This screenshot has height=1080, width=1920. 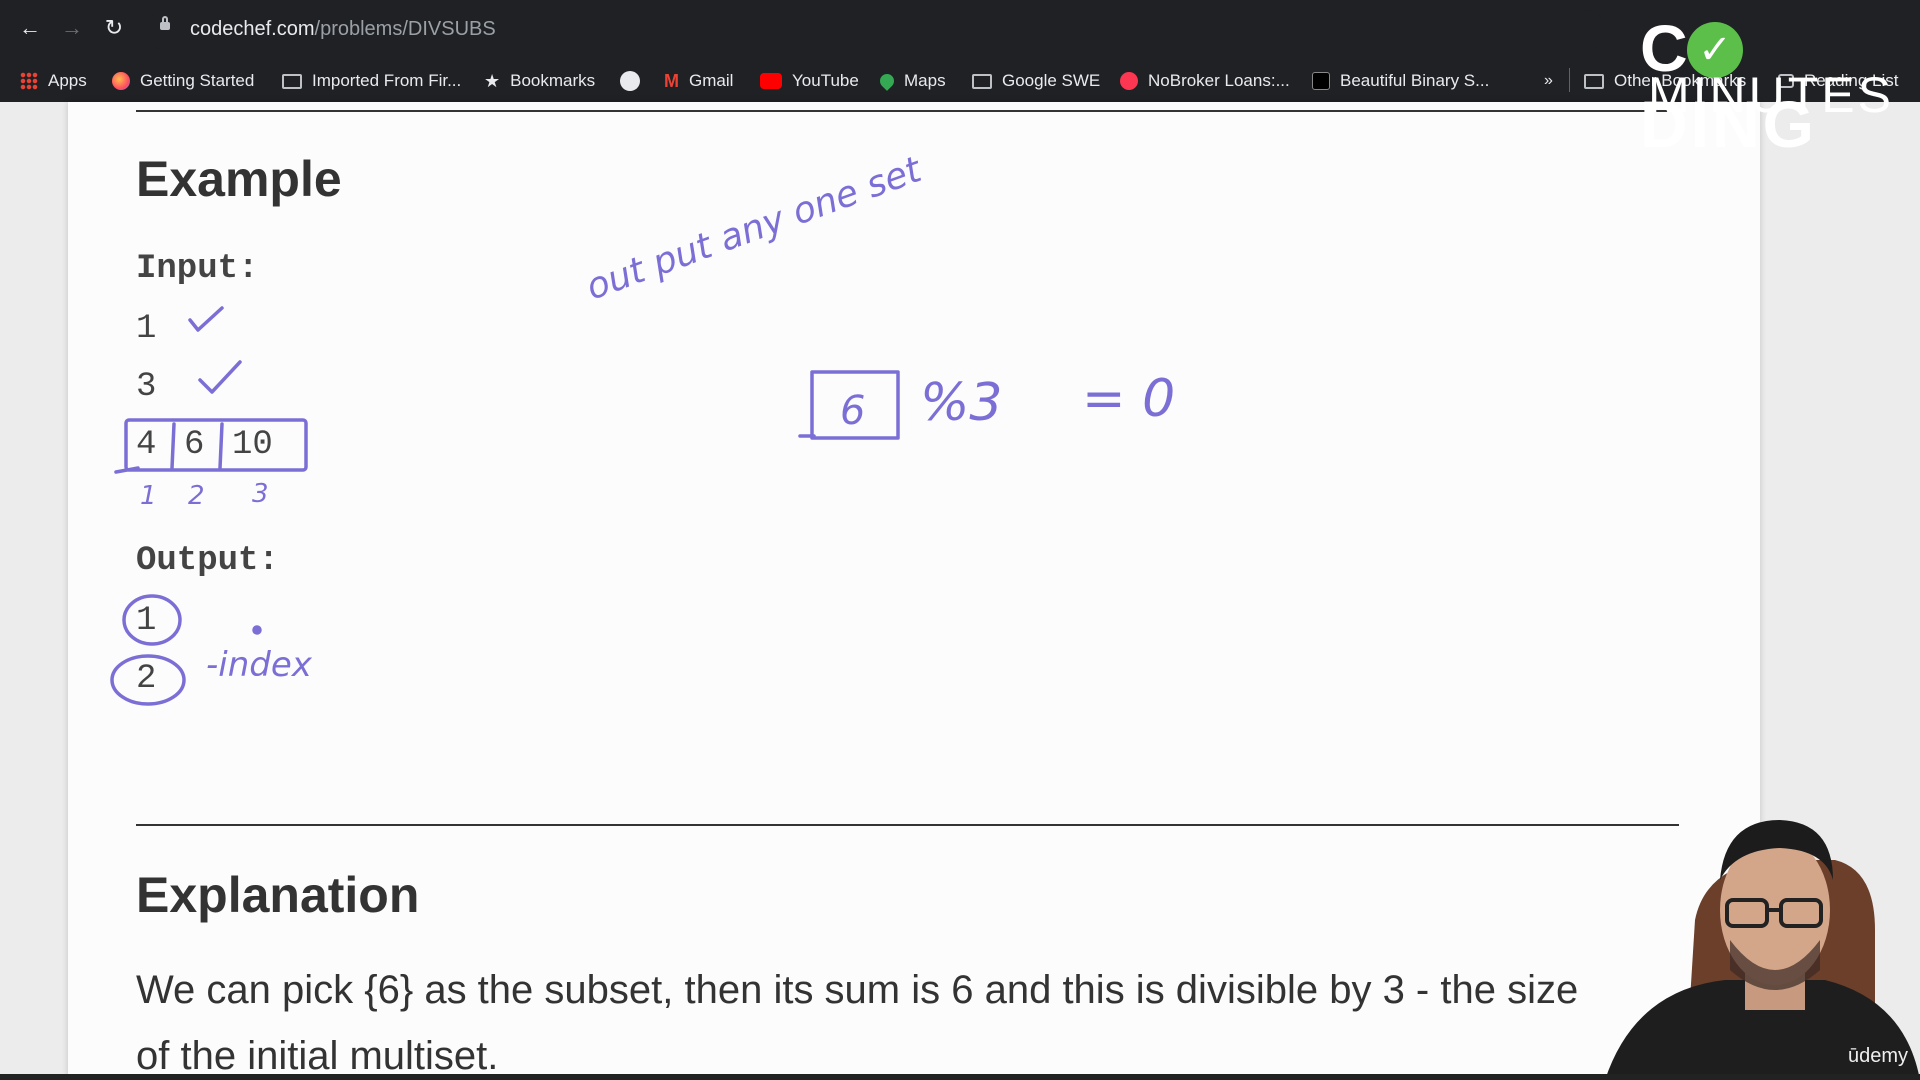 I want to click on webcam-overlay: ūdemy, so click(x=1747, y=920).